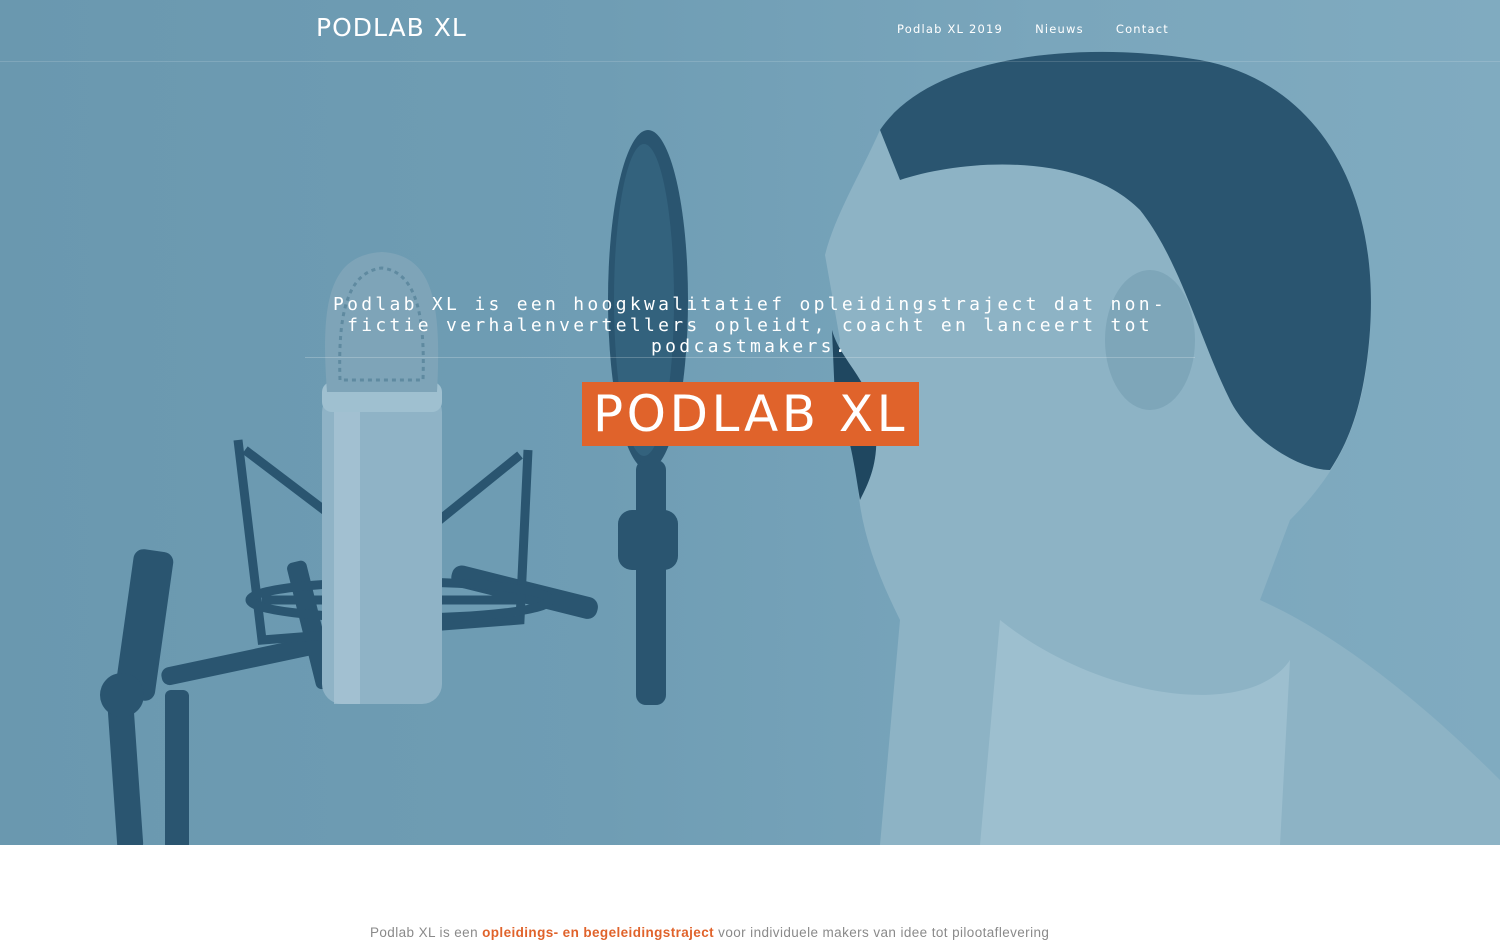 The image size is (1500, 940). What do you see at coordinates (1033, 29) in the screenshot?
I see `main-menu: Podlab XL 2019 Nieuws Contact` at bounding box center [1033, 29].